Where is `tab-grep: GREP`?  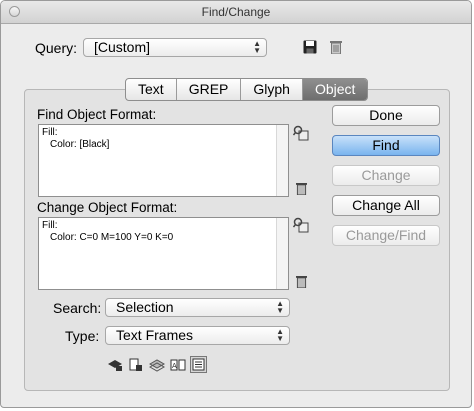 tab-grep: GREP is located at coordinates (209, 89).